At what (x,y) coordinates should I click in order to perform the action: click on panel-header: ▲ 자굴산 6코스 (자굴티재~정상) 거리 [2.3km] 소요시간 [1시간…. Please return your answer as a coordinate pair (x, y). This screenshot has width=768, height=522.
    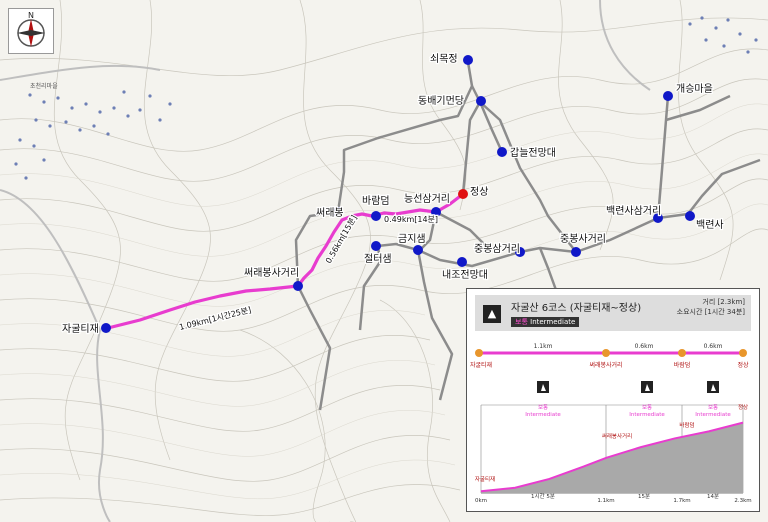
    Looking at the image, I should click on (613, 313).